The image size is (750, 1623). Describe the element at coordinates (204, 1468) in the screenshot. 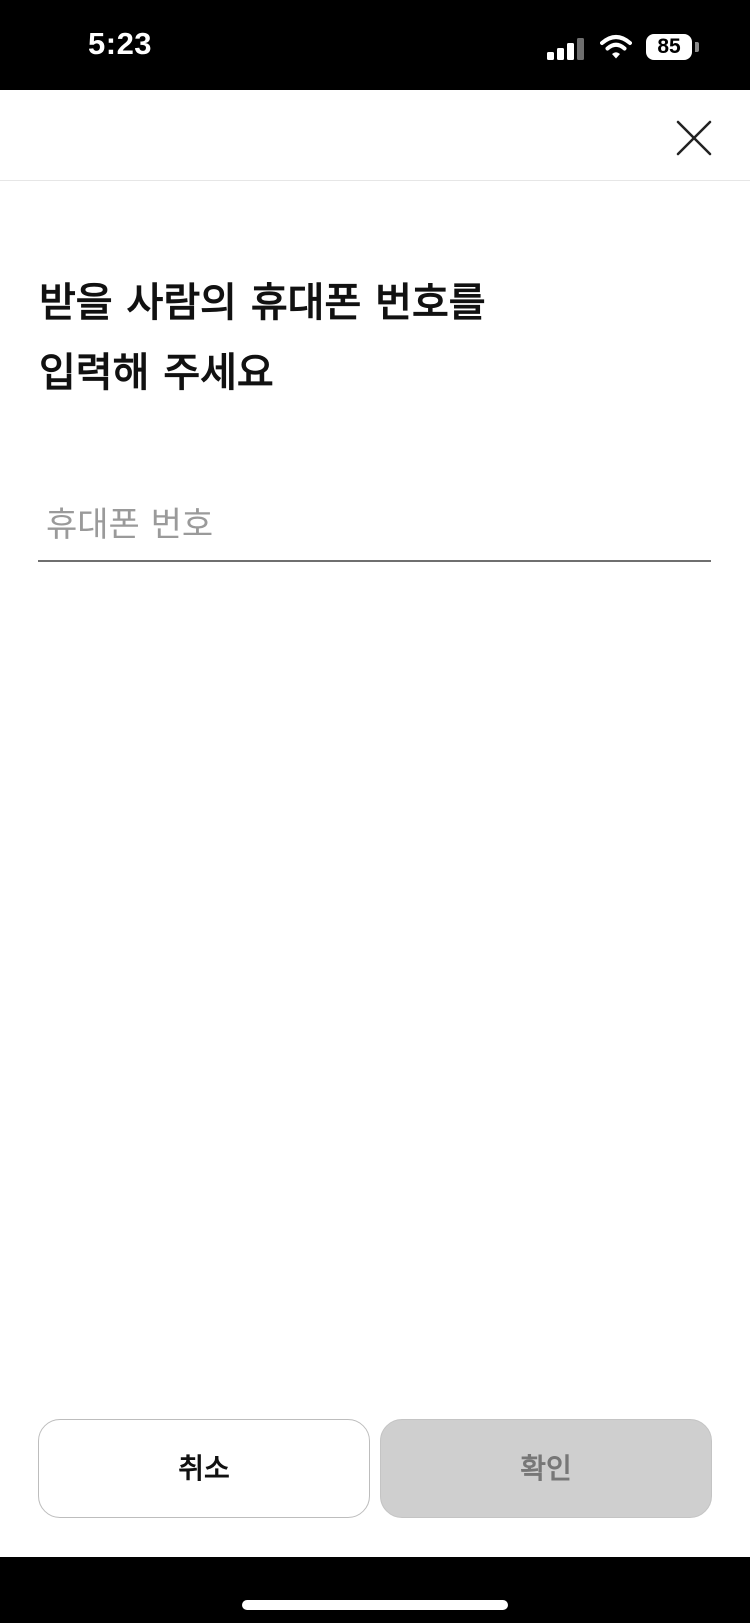

I see `cancel-button: 취소` at that location.